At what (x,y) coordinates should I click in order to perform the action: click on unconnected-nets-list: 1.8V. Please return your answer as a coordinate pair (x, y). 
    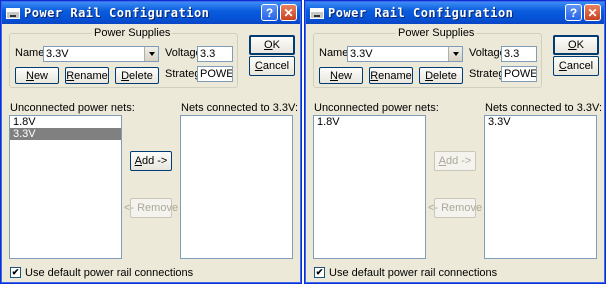
    Looking at the image, I should click on (369, 187).